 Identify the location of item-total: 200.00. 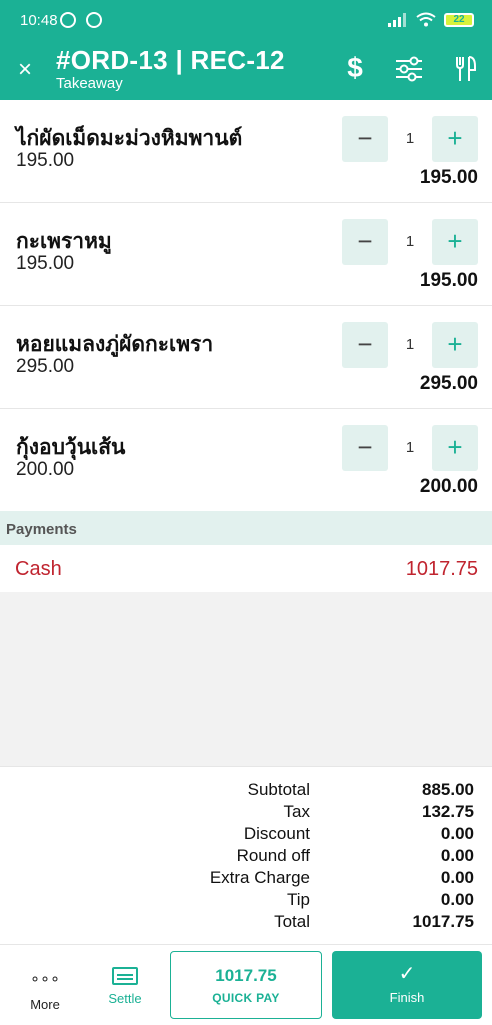
(448, 486).